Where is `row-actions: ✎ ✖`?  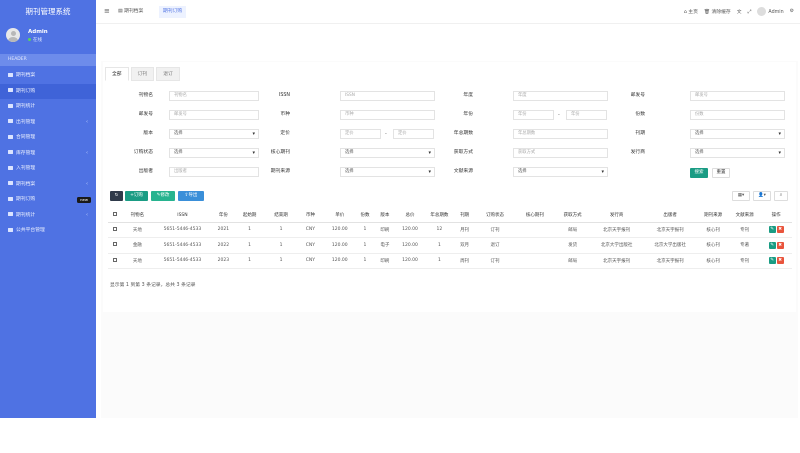 row-actions: ✎ ✖ is located at coordinates (776, 261).